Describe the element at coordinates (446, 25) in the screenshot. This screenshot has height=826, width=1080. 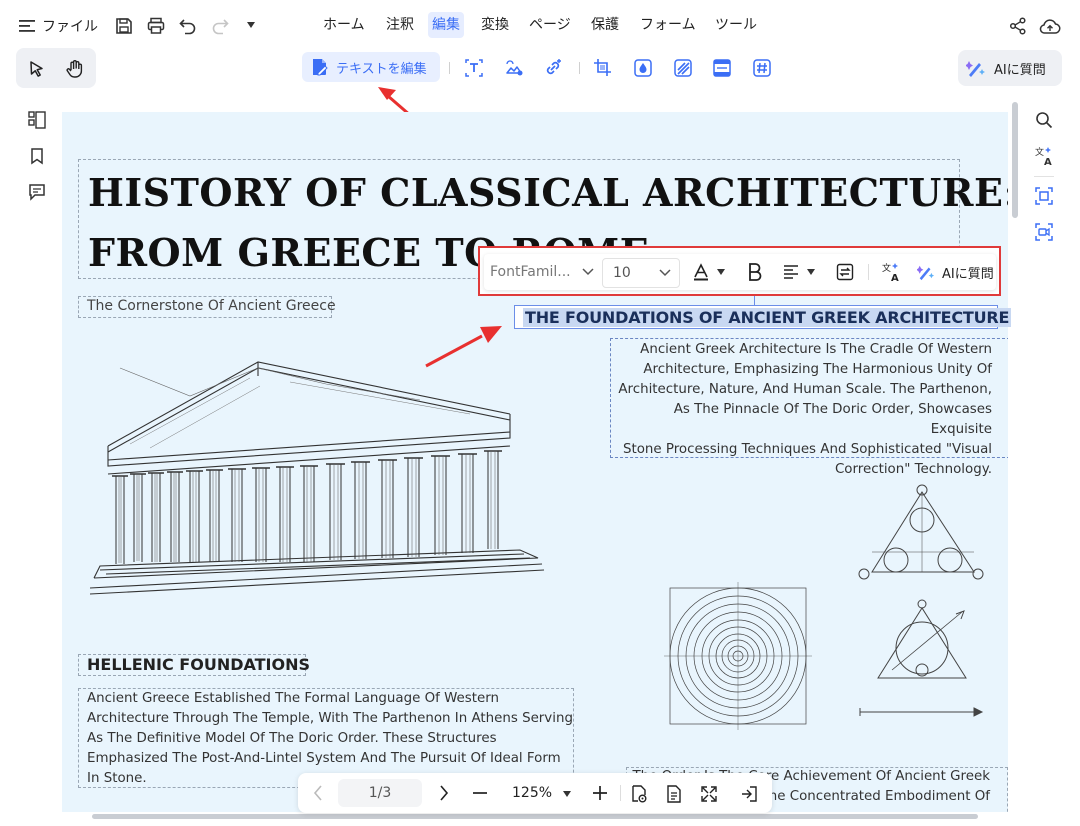
I see `menu-edit: 編集` at that location.